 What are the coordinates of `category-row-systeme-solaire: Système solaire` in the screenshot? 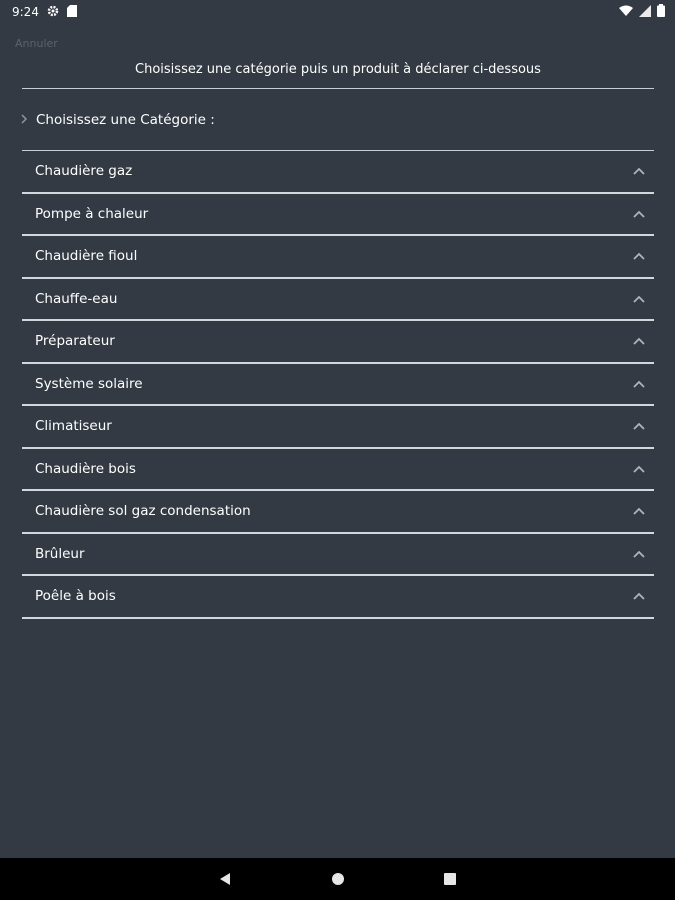 It's located at (338, 385).